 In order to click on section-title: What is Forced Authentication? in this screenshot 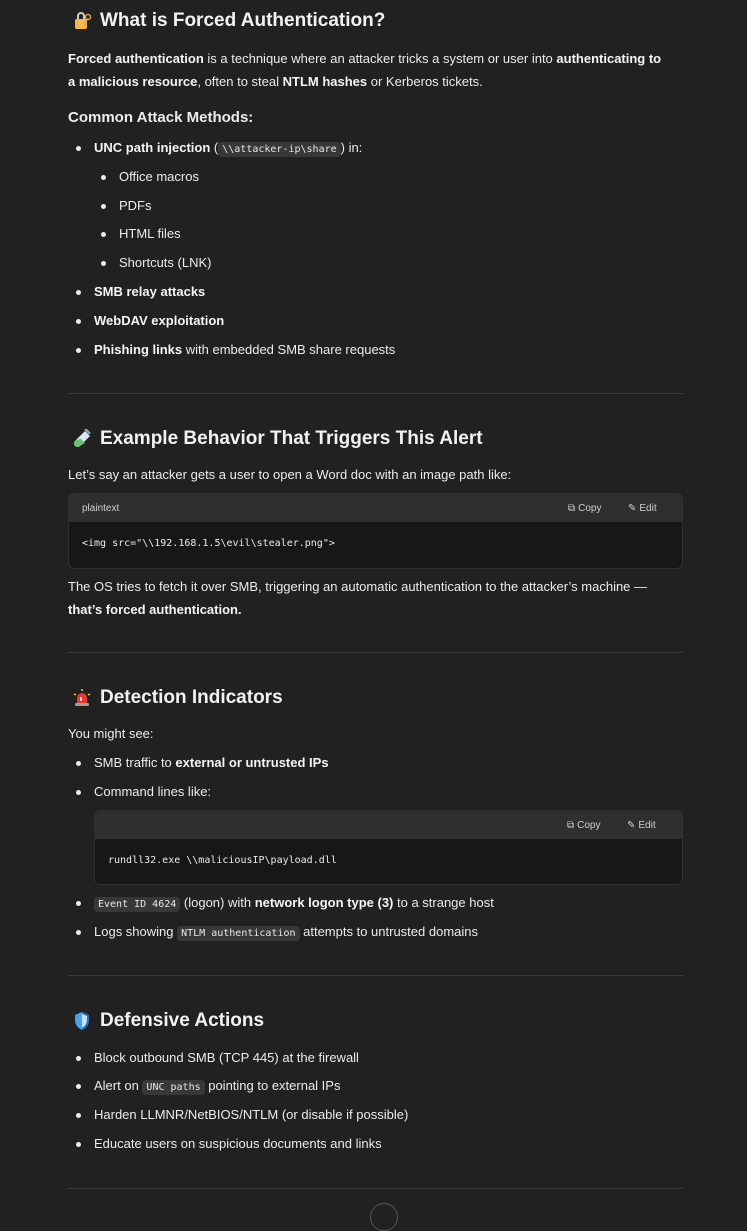, I will do `click(243, 20)`.